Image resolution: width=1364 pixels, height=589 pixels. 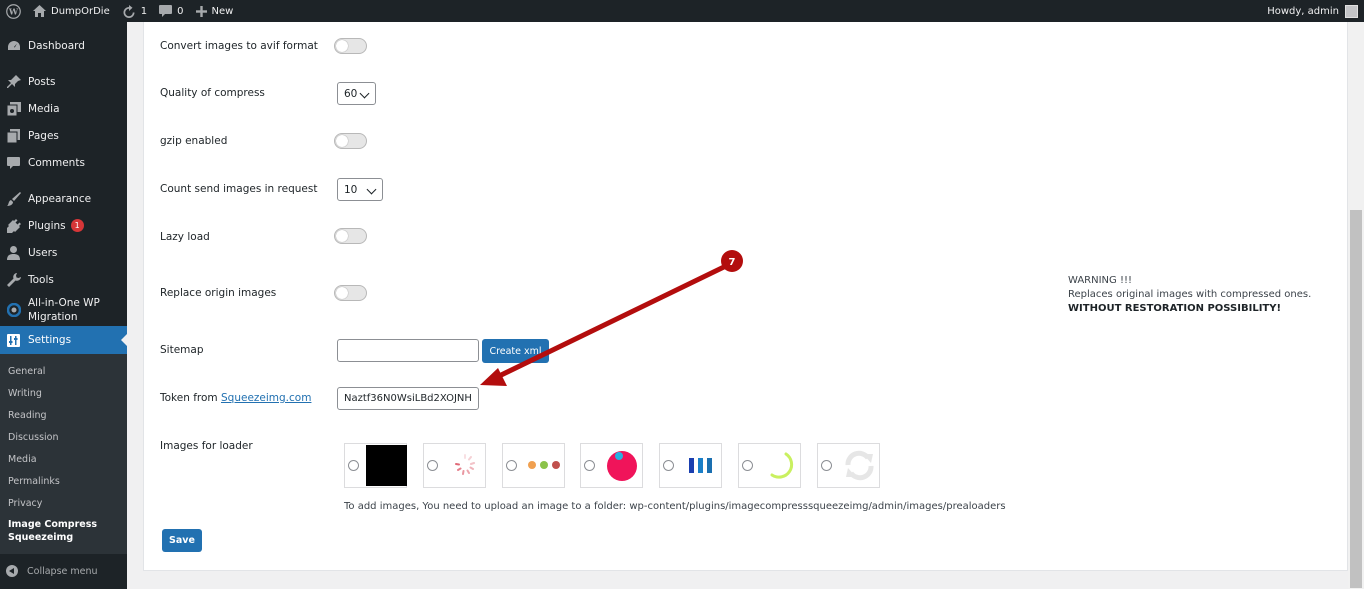 I want to click on loader-option-refresh, so click(x=848, y=465).